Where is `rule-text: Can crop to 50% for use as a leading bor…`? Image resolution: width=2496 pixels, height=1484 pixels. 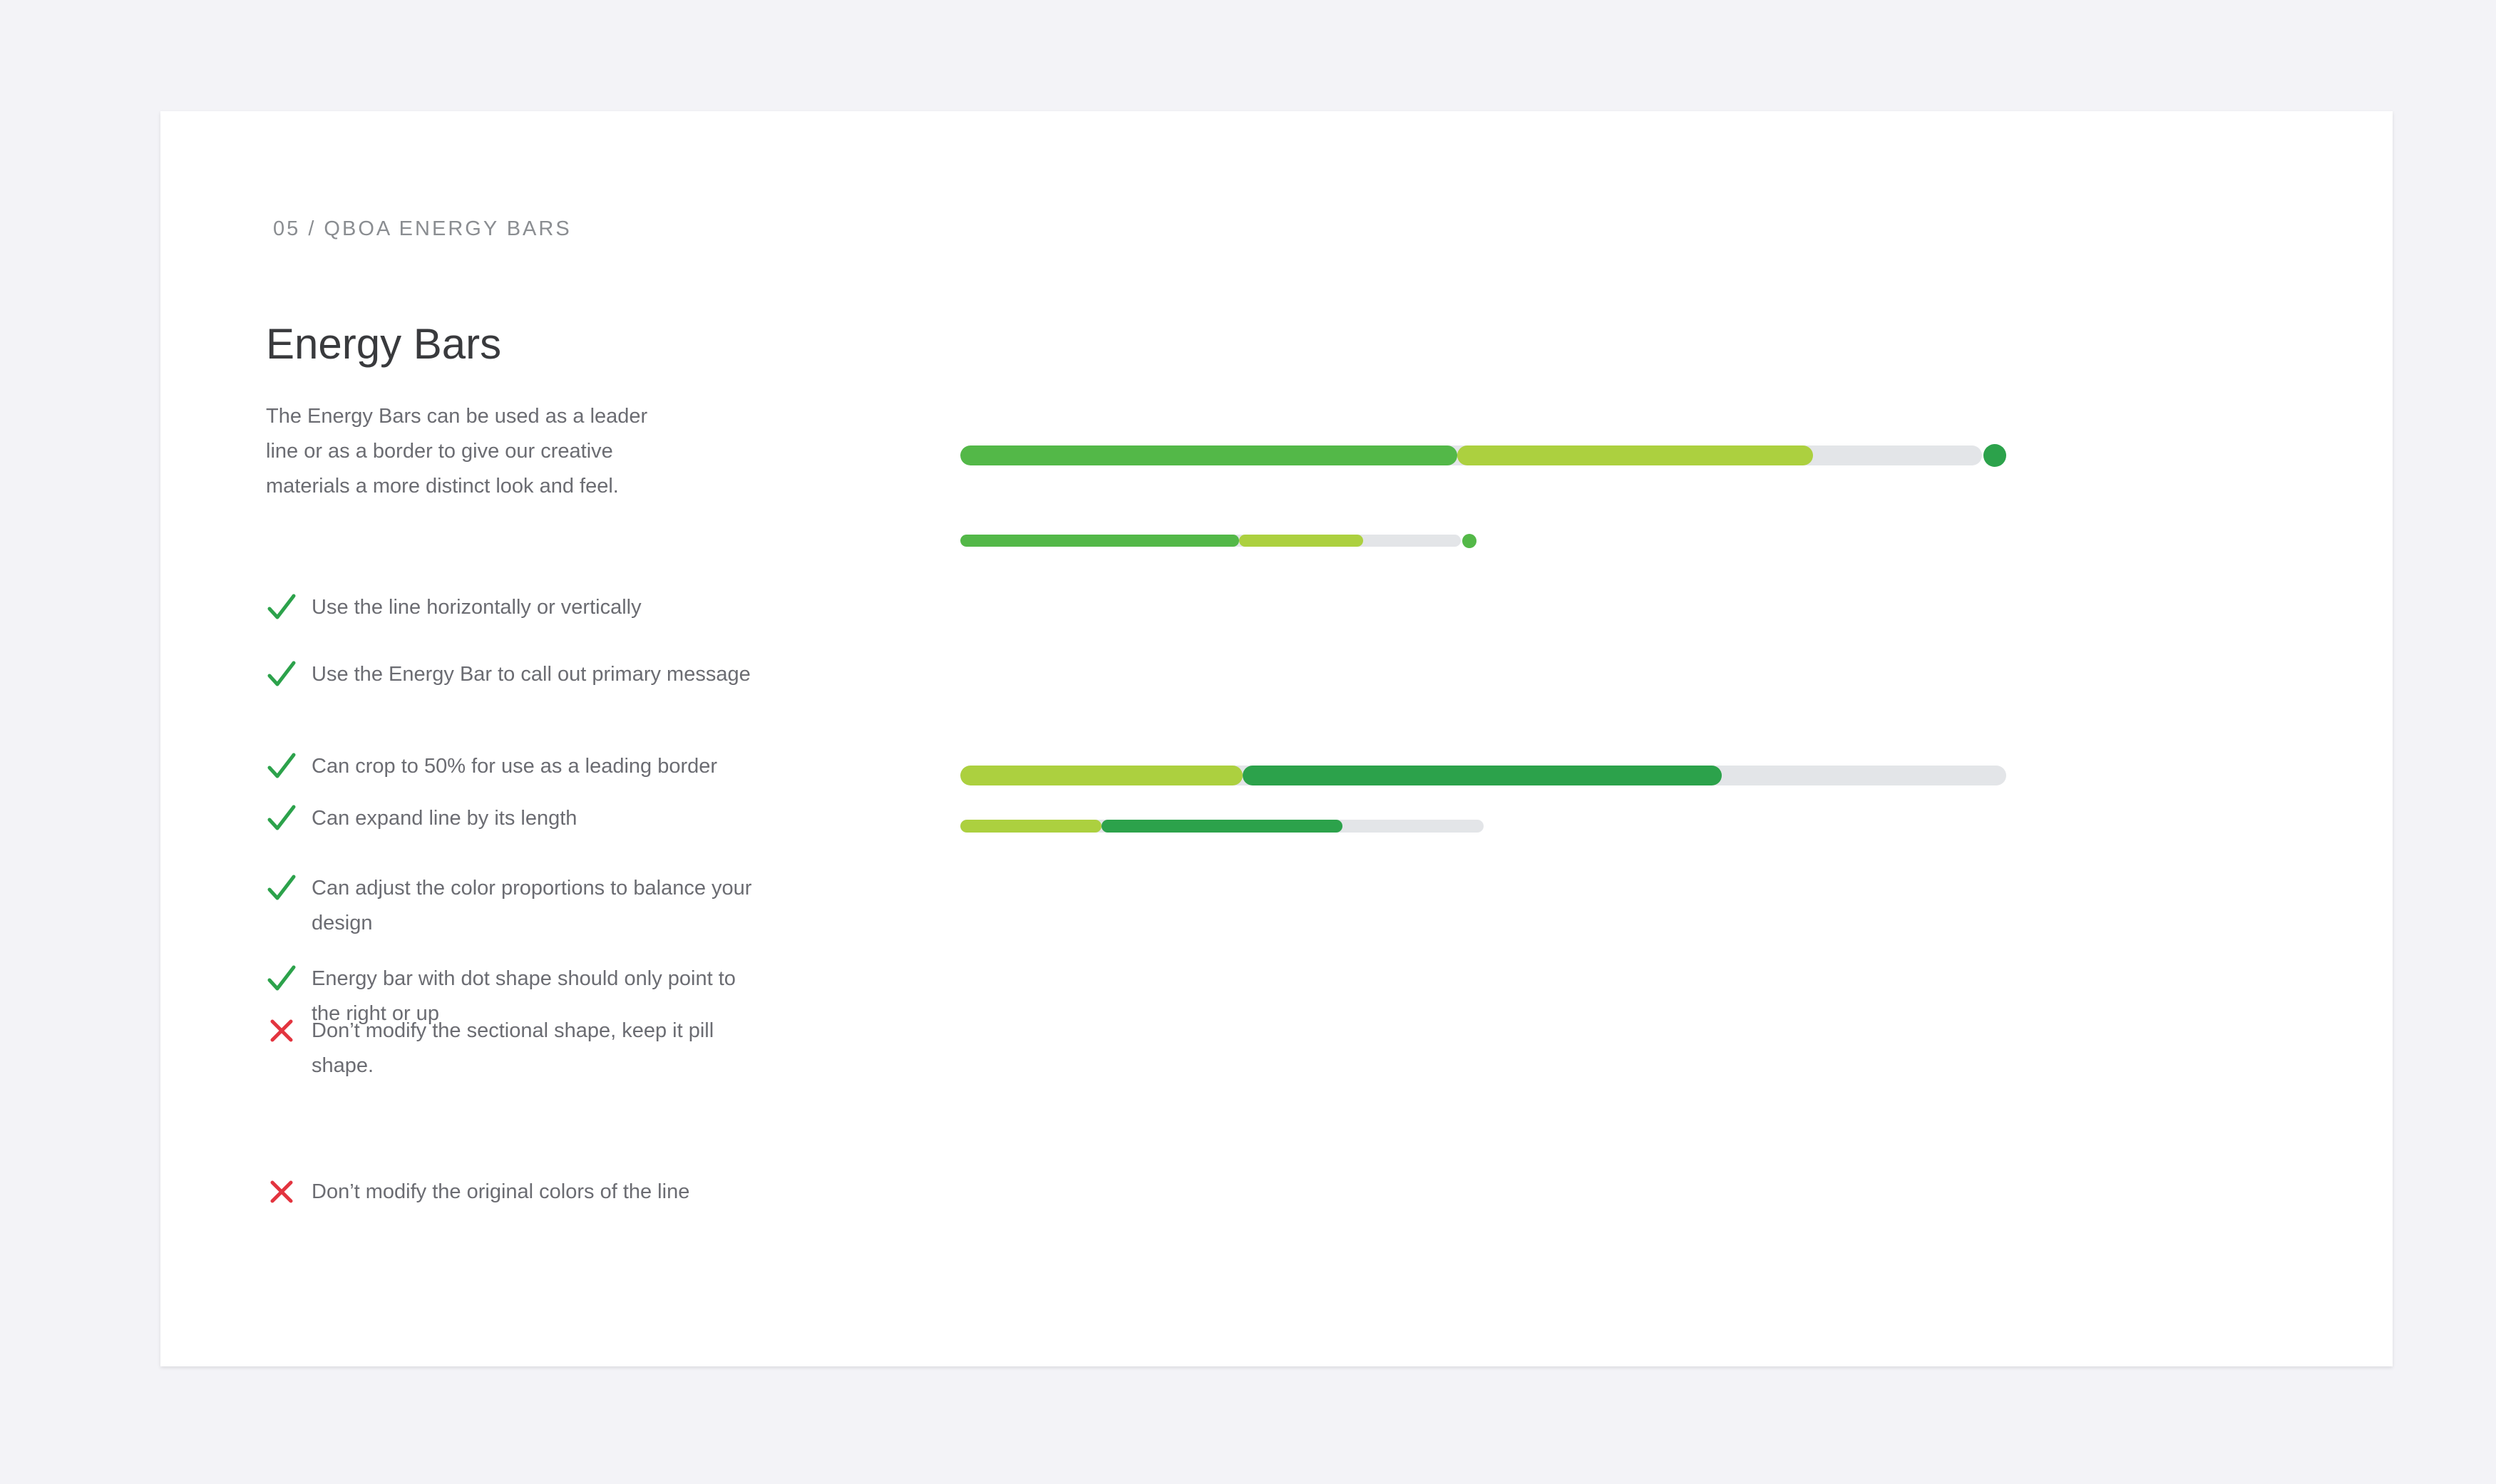
rule-text: Can crop to 50% for use as a leading bor… is located at coordinates (515, 767).